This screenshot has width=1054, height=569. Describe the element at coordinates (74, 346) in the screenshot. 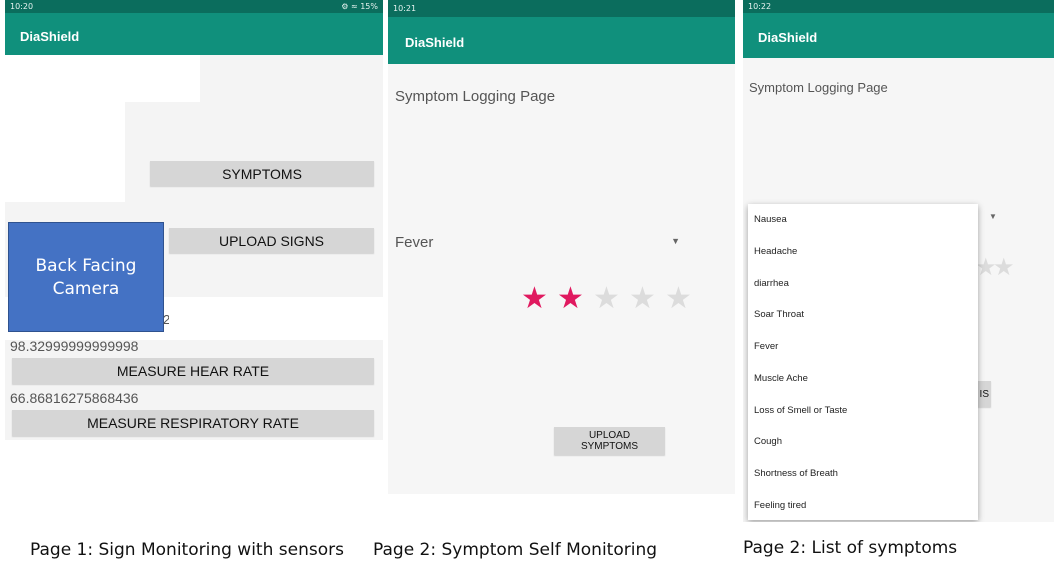

I see `heart-rate-value: 98.32999999999998` at that location.